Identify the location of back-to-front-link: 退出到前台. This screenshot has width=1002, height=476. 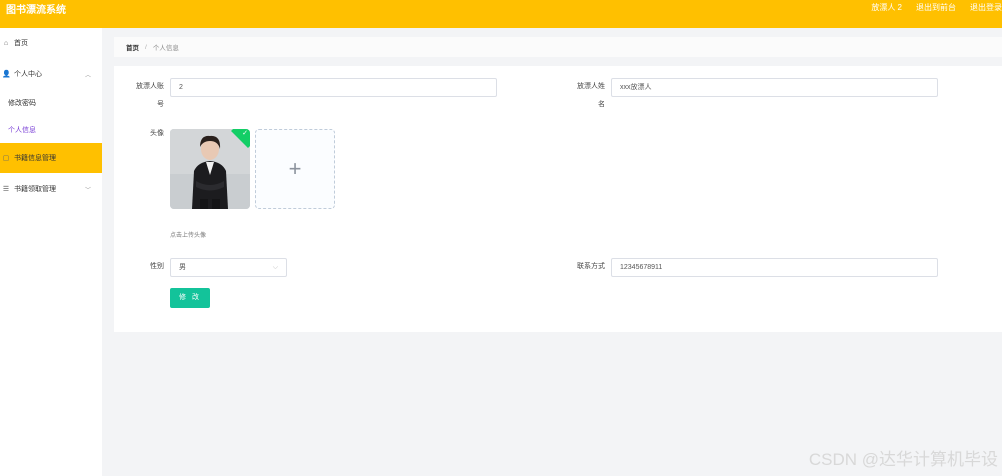
(936, 7).